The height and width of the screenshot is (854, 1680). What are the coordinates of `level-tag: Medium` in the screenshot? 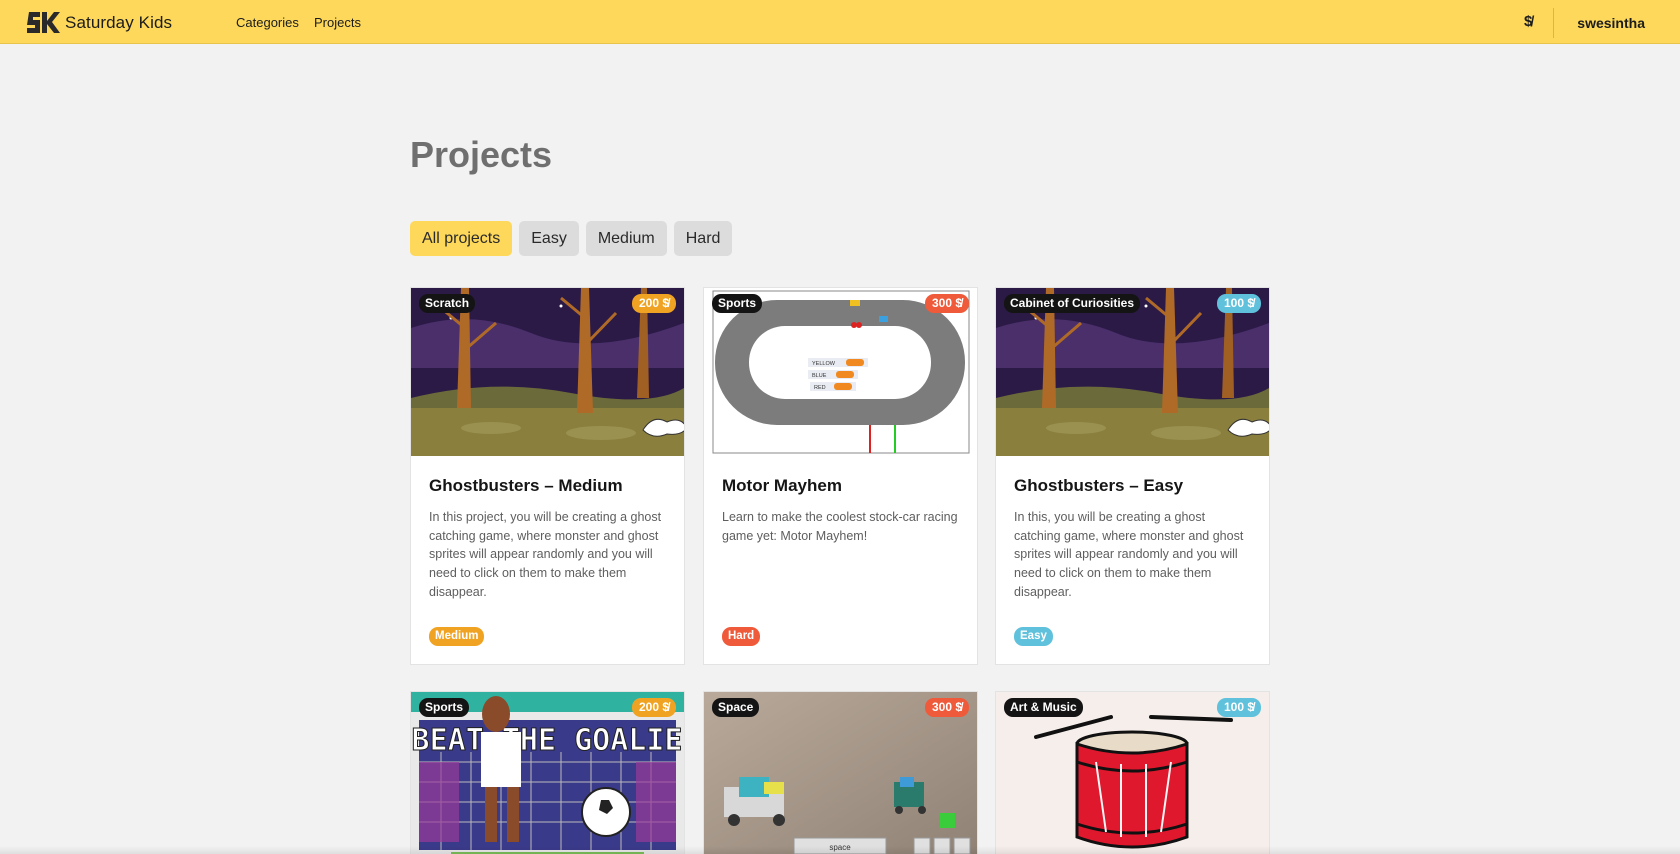 It's located at (457, 636).